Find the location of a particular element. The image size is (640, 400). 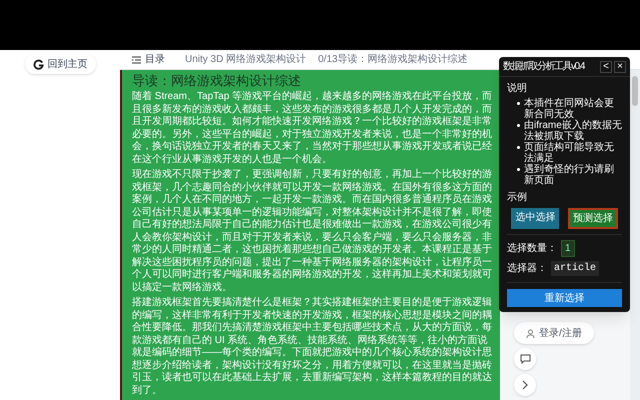

logo-icon is located at coordinates (38, 64).